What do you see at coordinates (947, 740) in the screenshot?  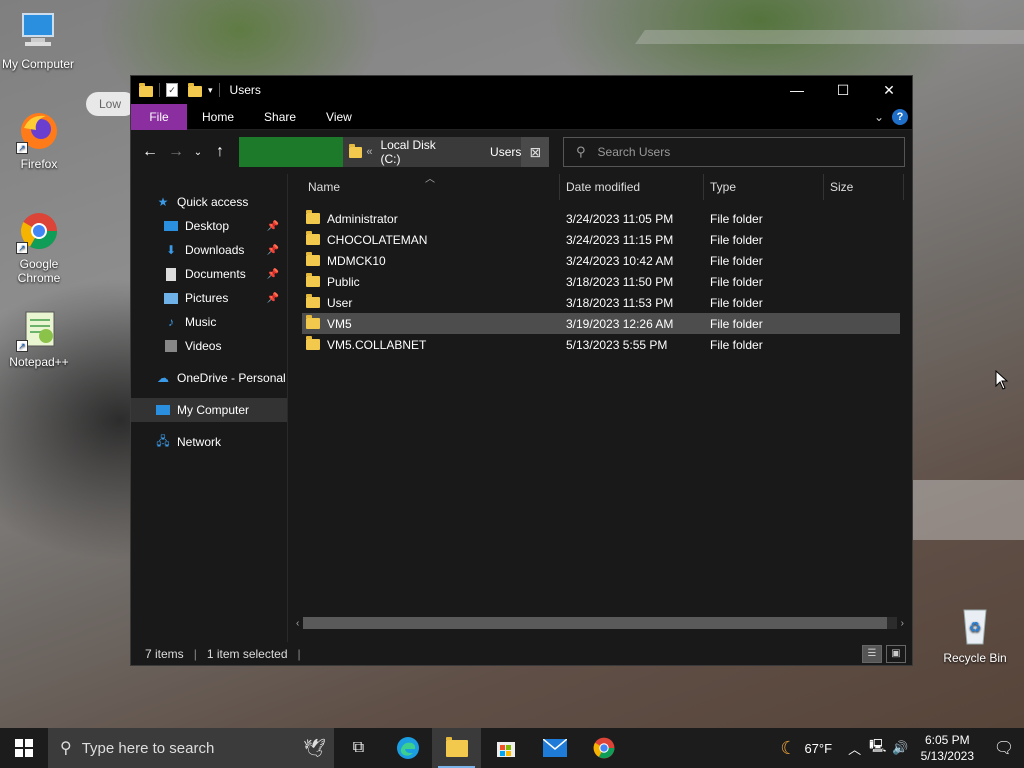 I see `clock-time: 6:05 PM` at bounding box center [947, 740].